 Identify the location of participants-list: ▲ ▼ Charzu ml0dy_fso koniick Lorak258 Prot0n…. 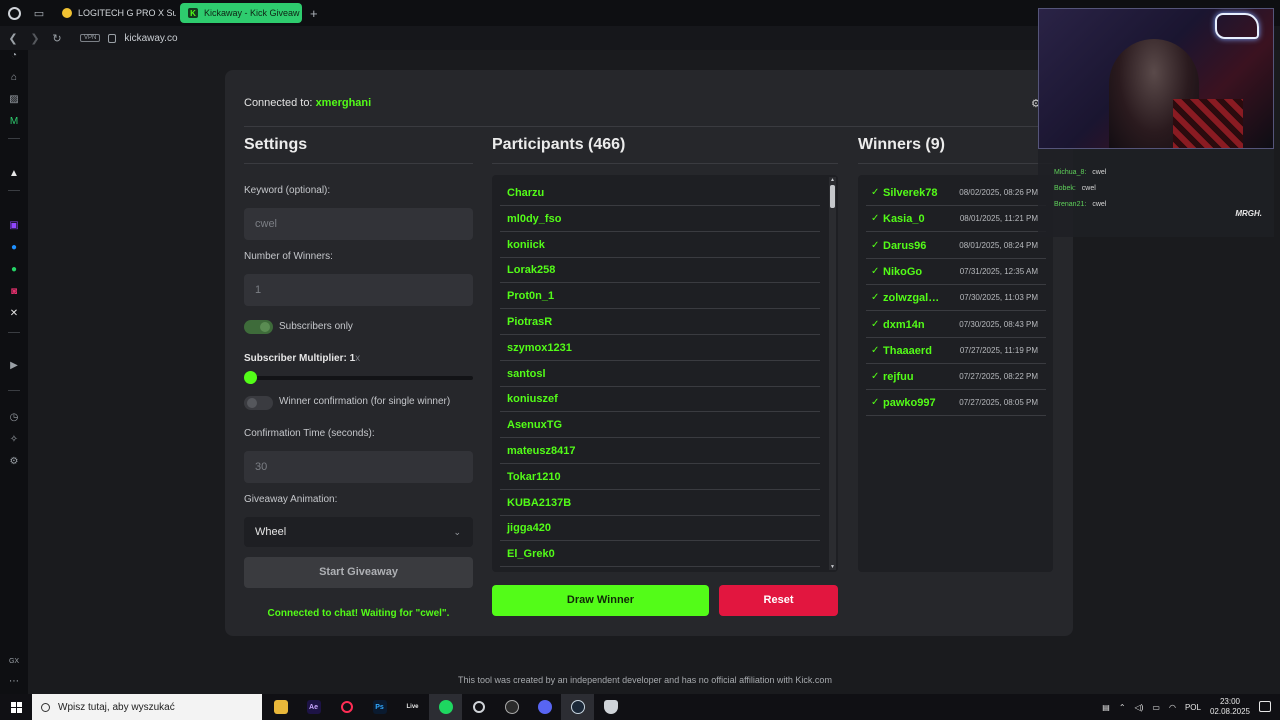
(665, 373).